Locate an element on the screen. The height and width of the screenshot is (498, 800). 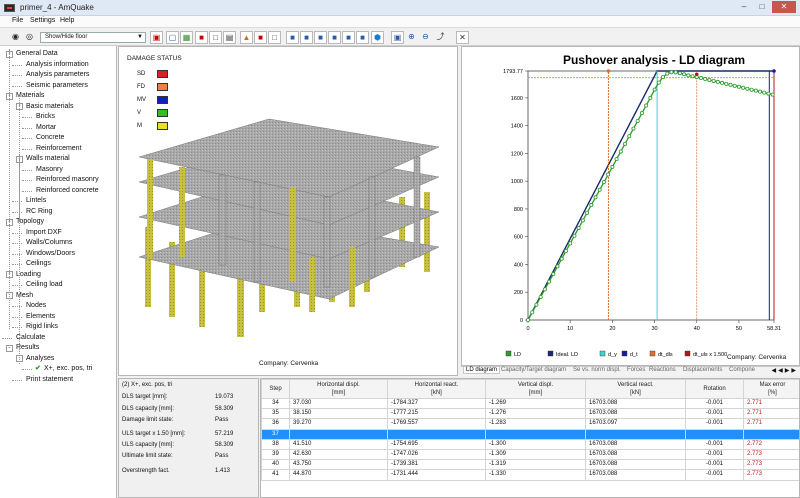
tree-item: Masonry is located at coordinates (49, 170).